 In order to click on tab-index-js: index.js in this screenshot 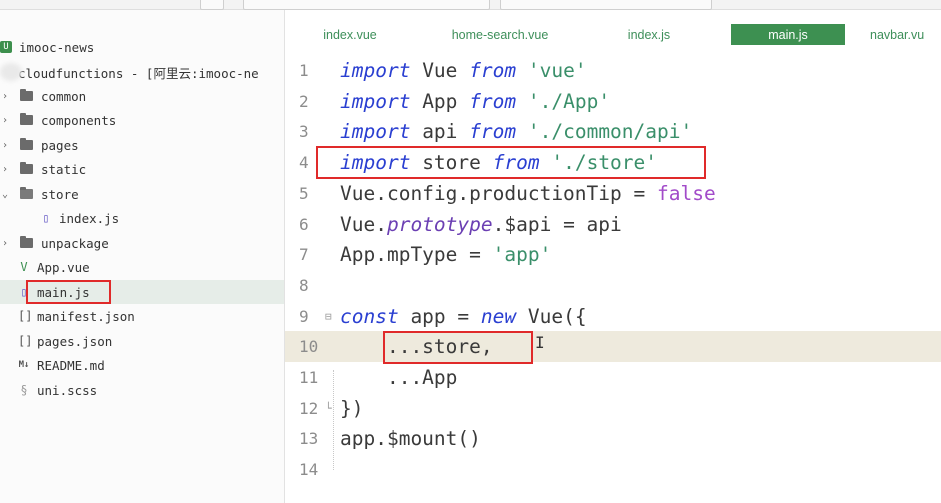, I will do `click(649, 34)`.